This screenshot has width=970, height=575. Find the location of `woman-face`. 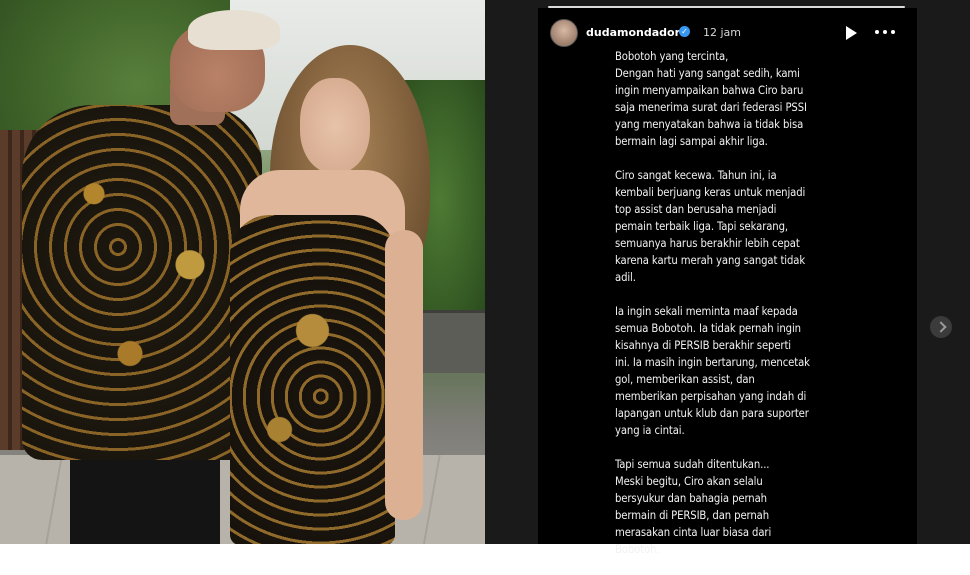

woman-face is located at coordinates (335, 125).